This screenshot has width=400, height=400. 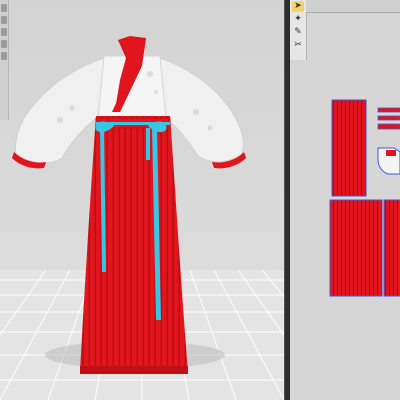 What do you see at coordinates (202, 110) in the screenshot?
I see `right-sleeve` at bounding box center [202, 110].